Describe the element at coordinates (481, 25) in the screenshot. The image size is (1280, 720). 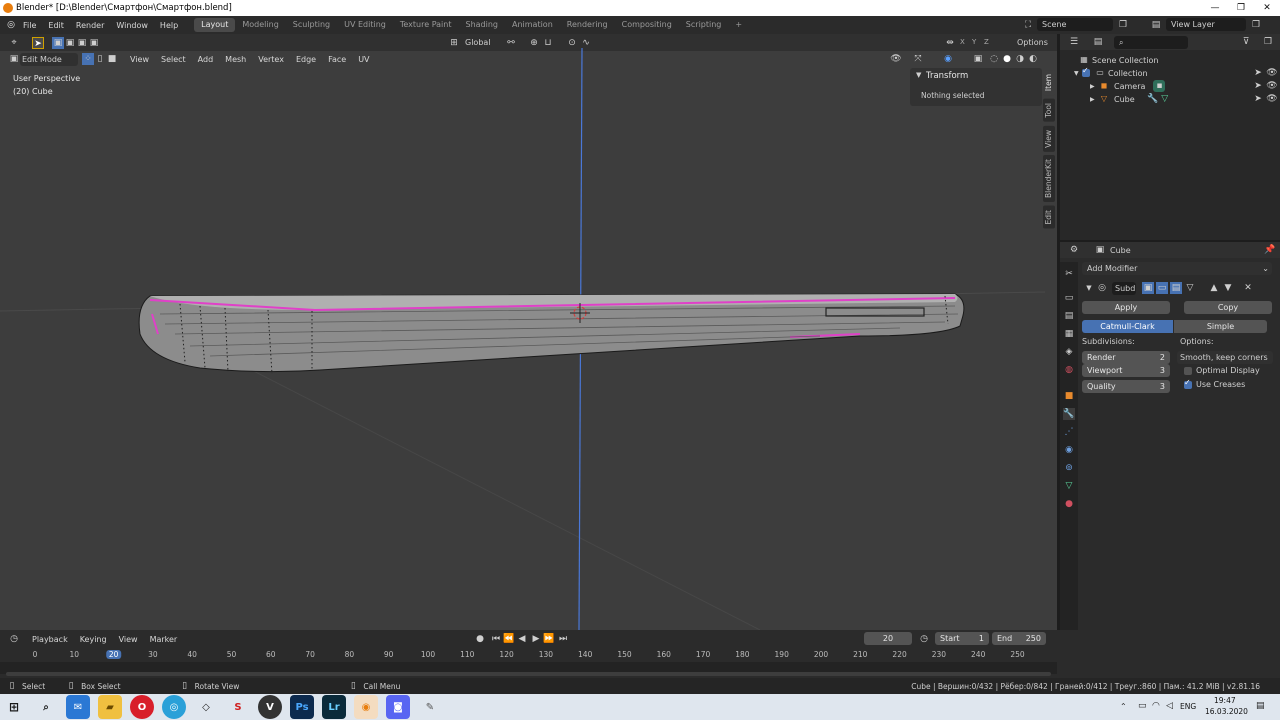
I see `tab-shading: Shading` at that location.